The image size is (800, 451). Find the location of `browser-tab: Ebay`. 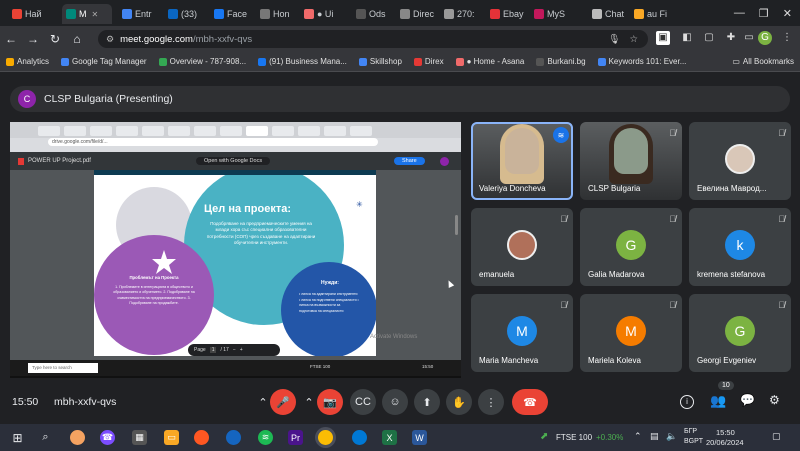

browser-tab: Ebay is located at coordinates (506, 14).